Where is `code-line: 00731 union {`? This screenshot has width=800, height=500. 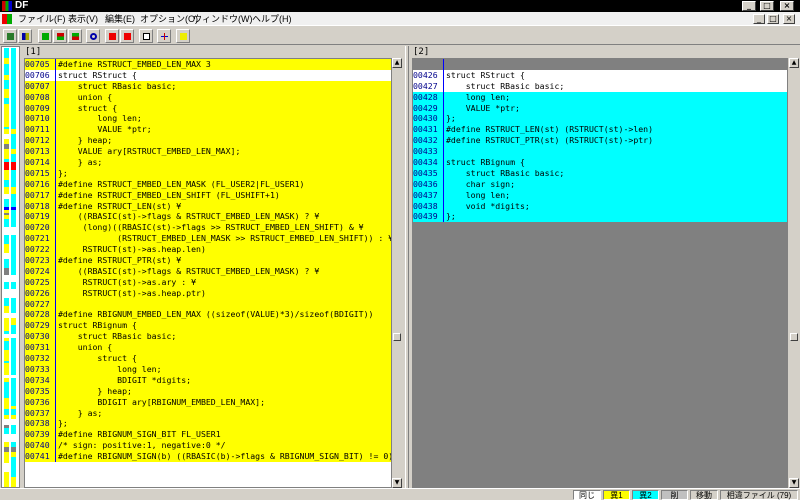
code-line: 00731 union { is located at coordinates (208, 348).